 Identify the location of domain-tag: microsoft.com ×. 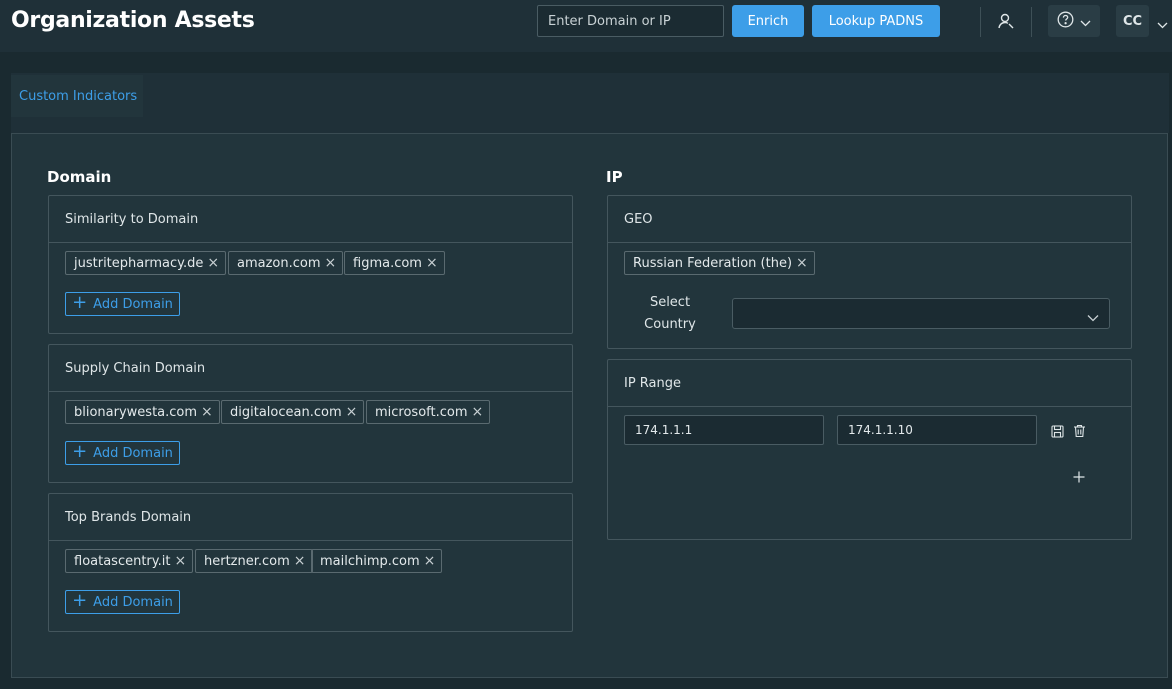
(428, 412).